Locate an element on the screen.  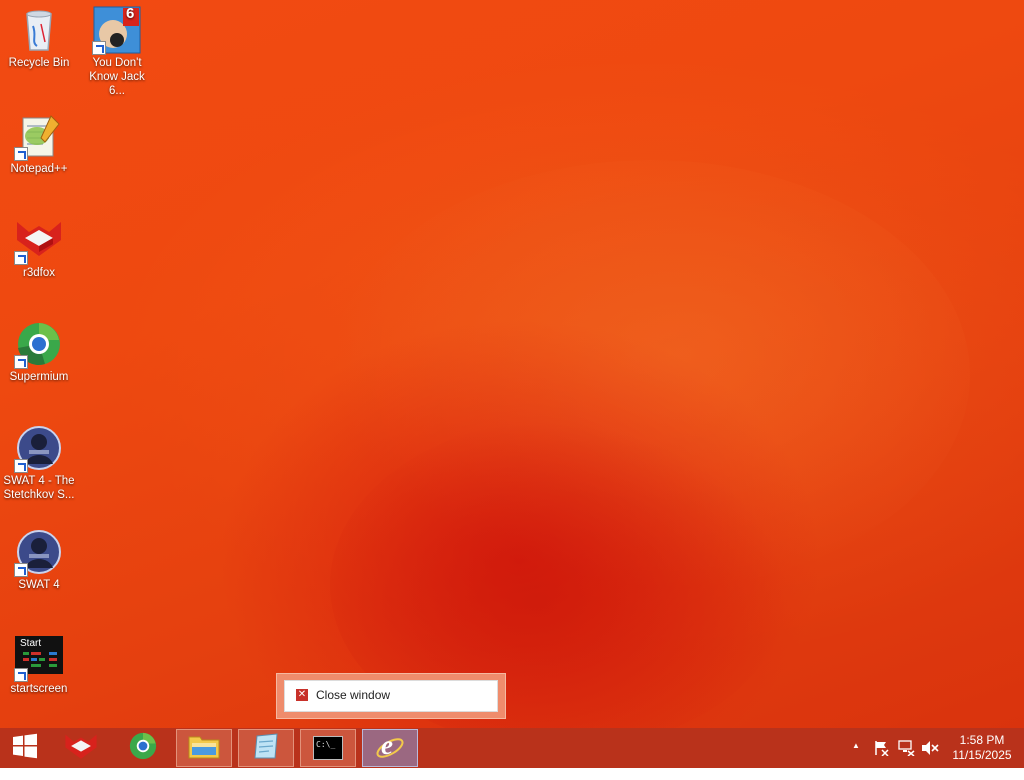
internet-explorer-icon: e is located at coordinates (390, 746).